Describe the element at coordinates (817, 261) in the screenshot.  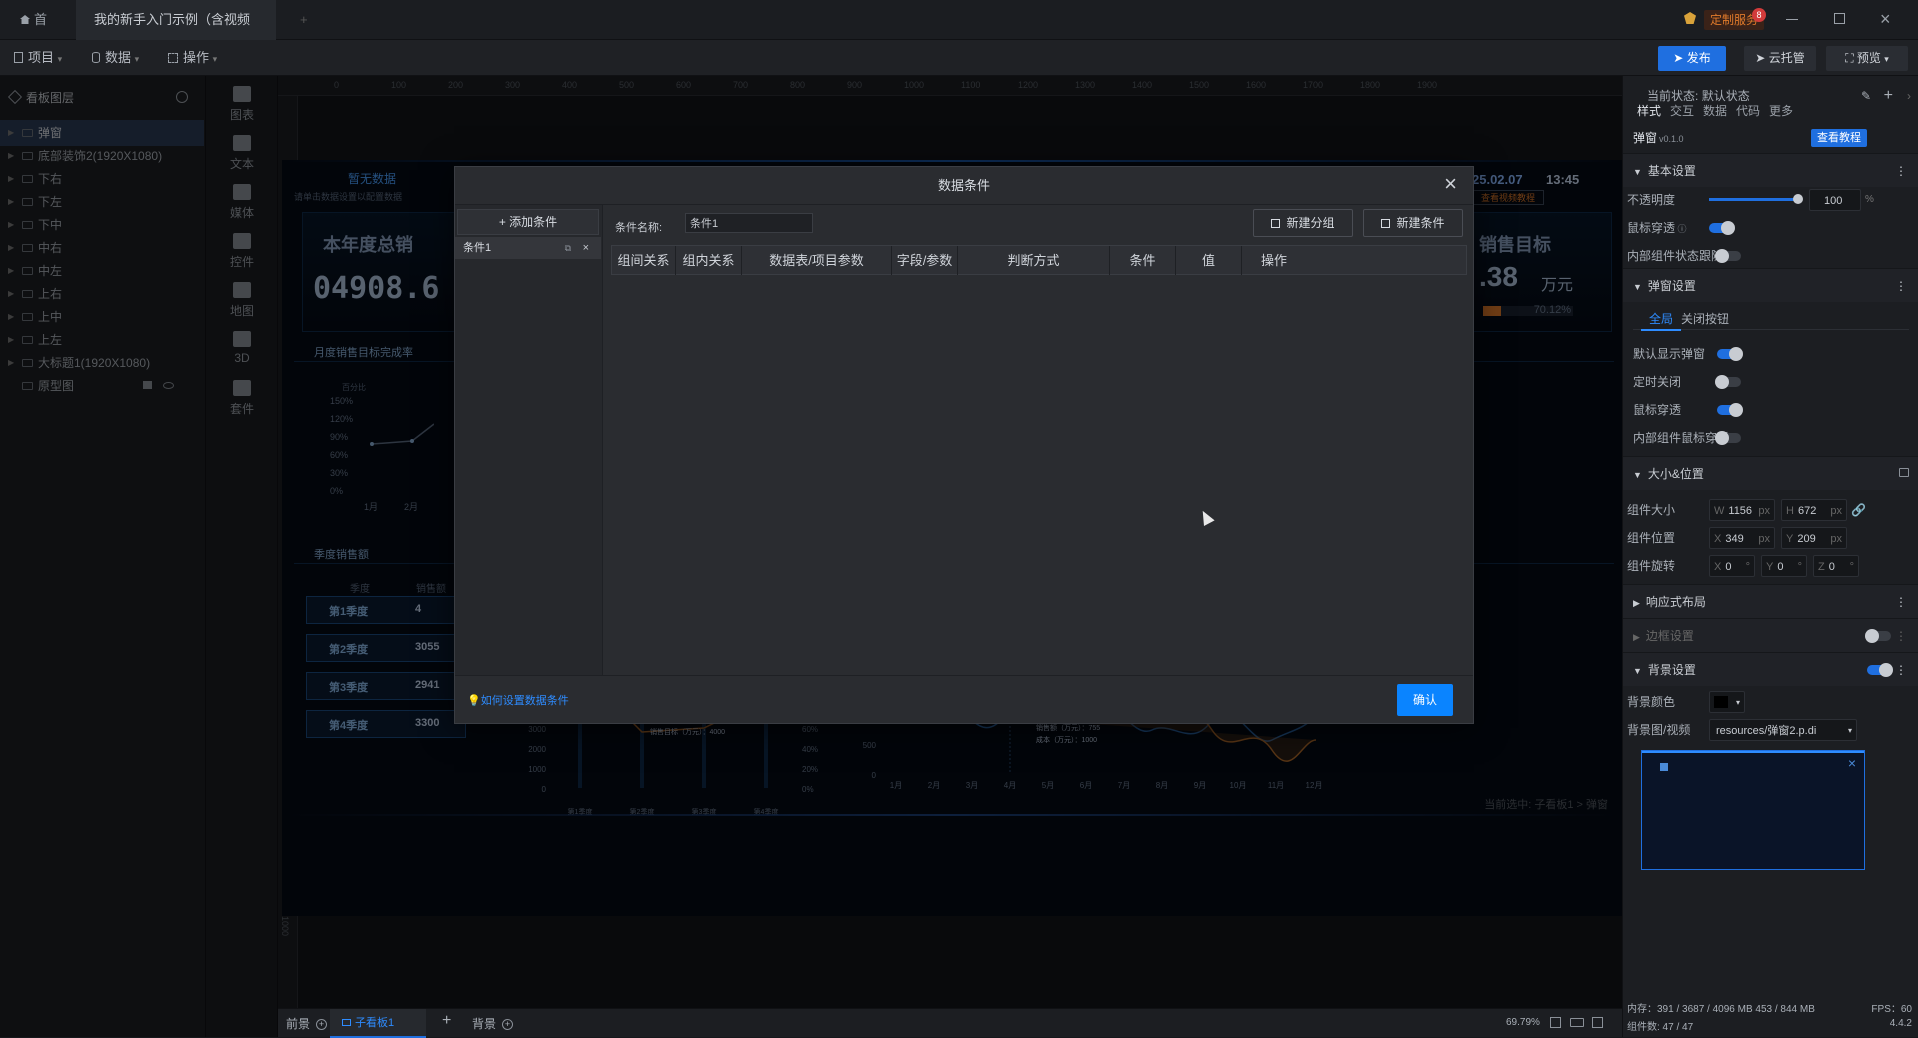
I see `column-header: 数据表/项目参数` at that location.